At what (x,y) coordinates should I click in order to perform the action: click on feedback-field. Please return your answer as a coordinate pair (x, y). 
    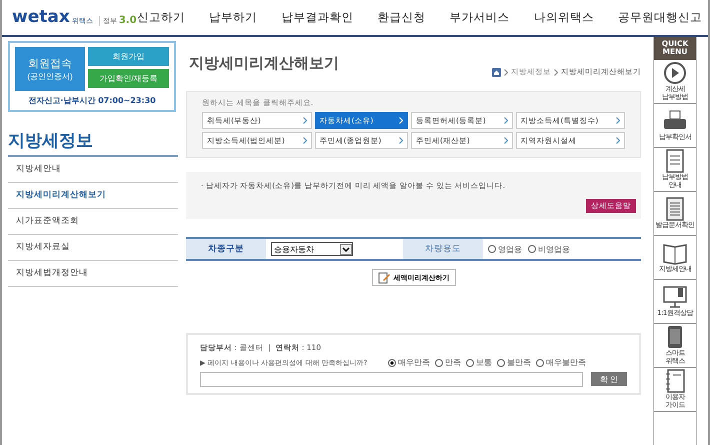
    Looking at the image, I should click on (391, 379).